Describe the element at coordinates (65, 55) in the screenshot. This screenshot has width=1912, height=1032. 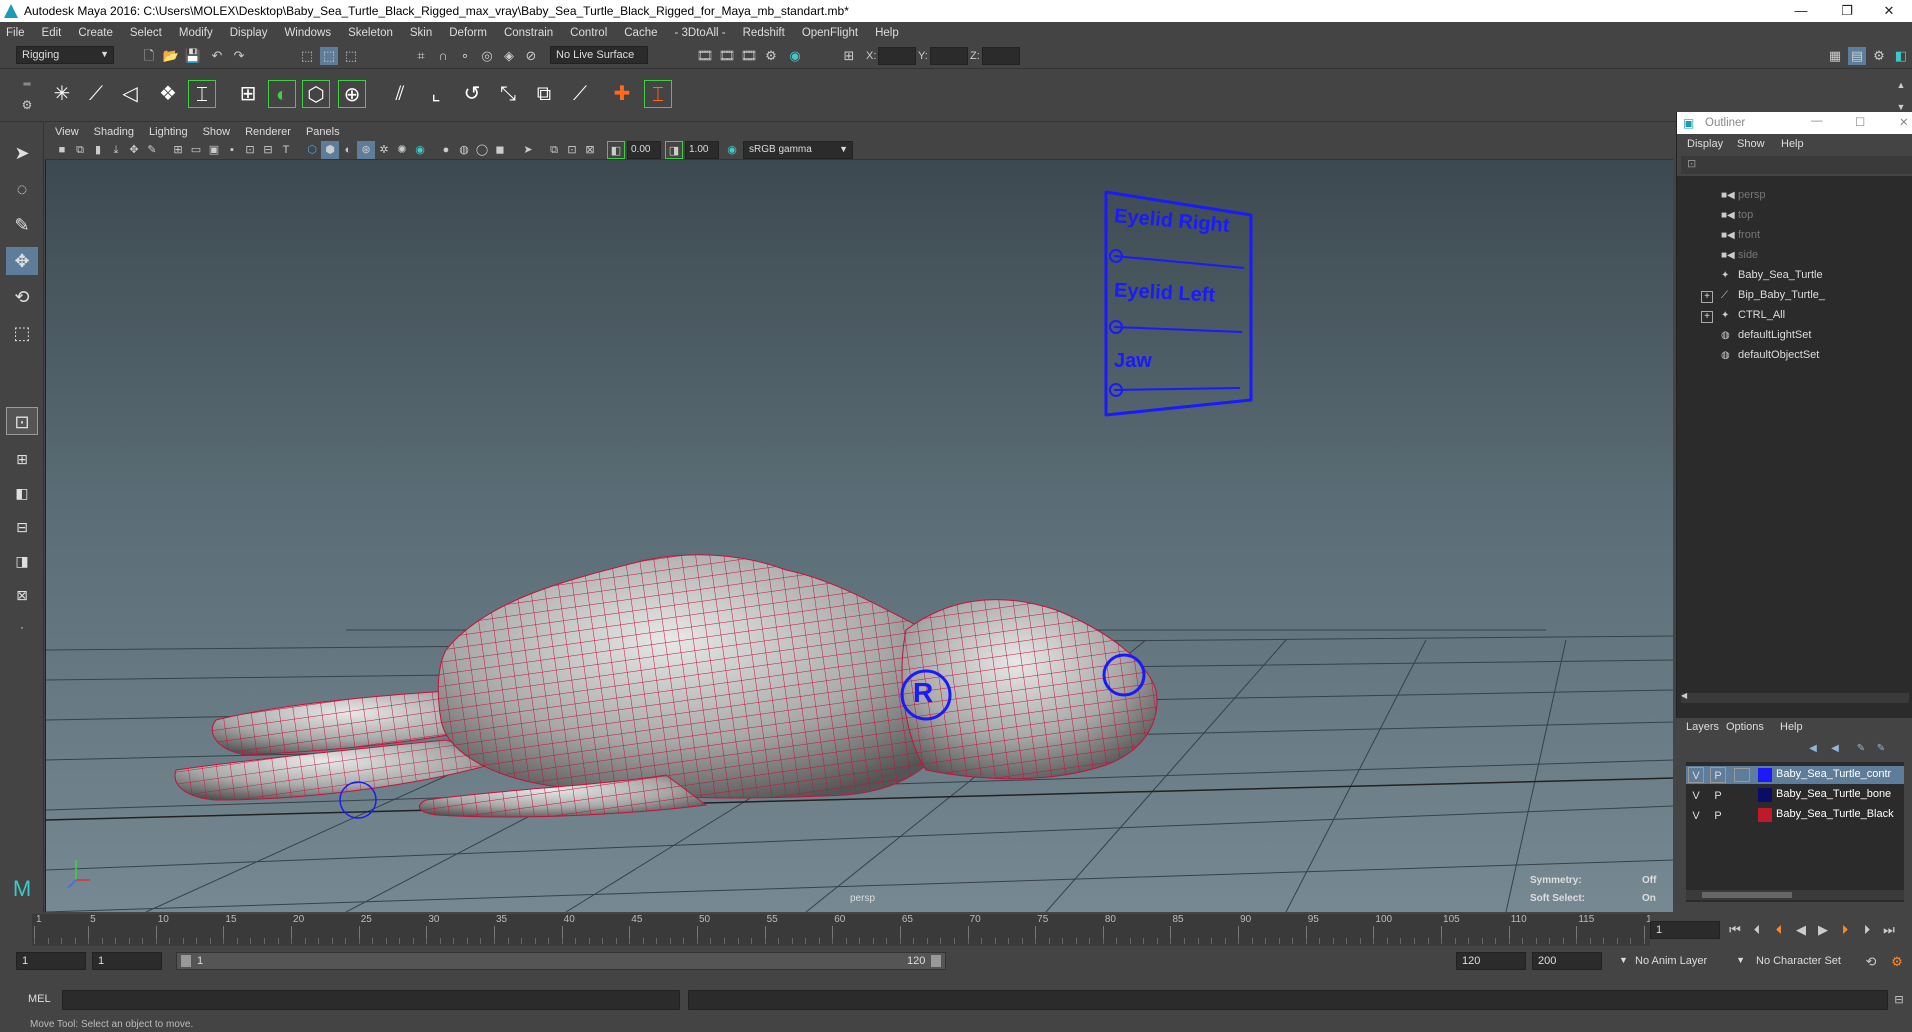
I see `menuset-dropdown: Rigging ▼` at that location.